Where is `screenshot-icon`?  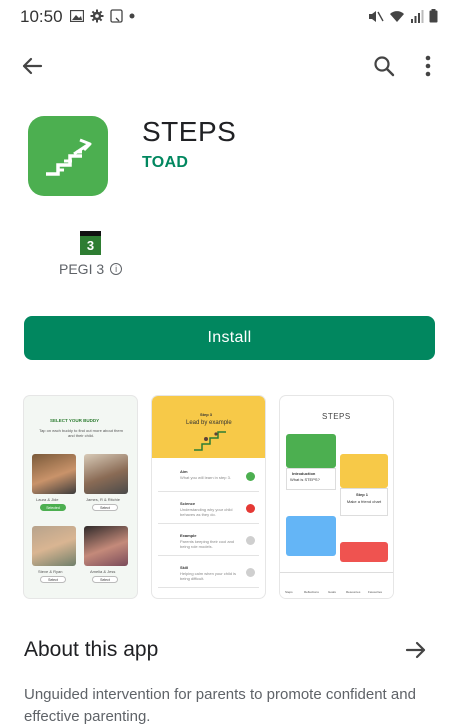
screenshot-icon is located at coordinates (116, 16).